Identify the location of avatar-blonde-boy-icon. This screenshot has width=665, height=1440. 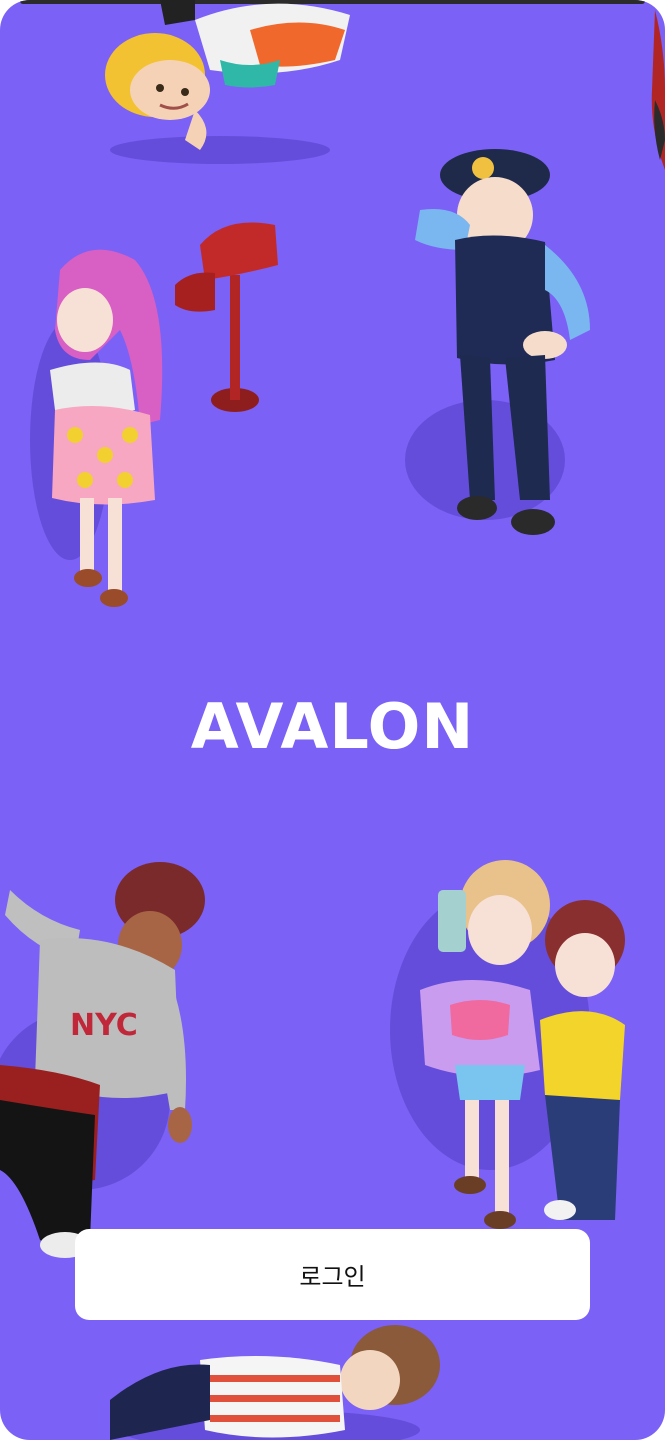
(227, 82).